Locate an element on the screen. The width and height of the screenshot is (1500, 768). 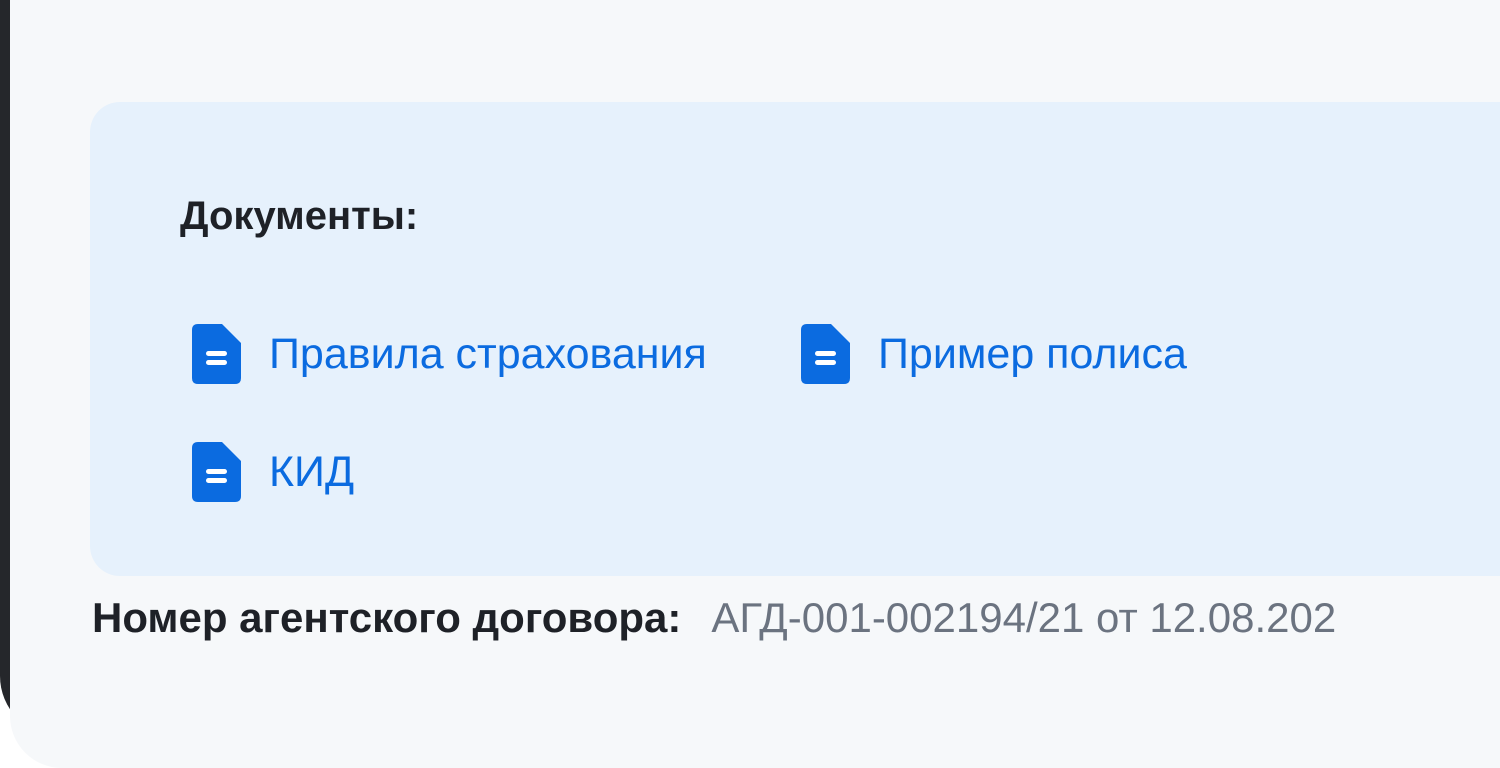
document-link-kid: КИД is located at coordinates (273, 472).